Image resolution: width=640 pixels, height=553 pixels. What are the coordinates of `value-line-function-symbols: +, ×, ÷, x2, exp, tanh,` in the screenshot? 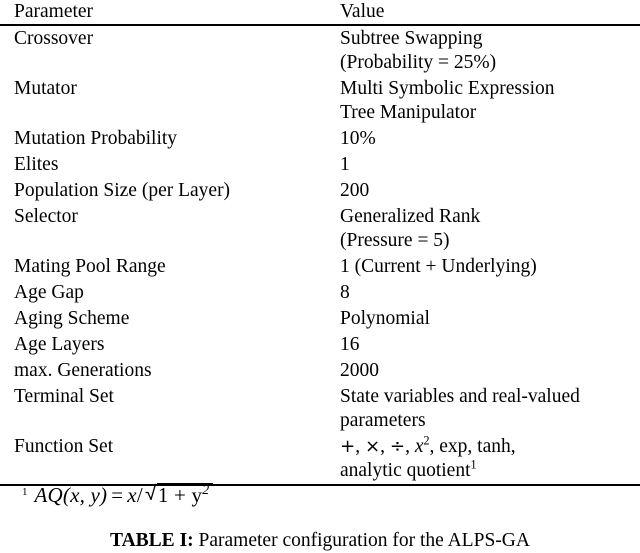 It's located at (428, 445).